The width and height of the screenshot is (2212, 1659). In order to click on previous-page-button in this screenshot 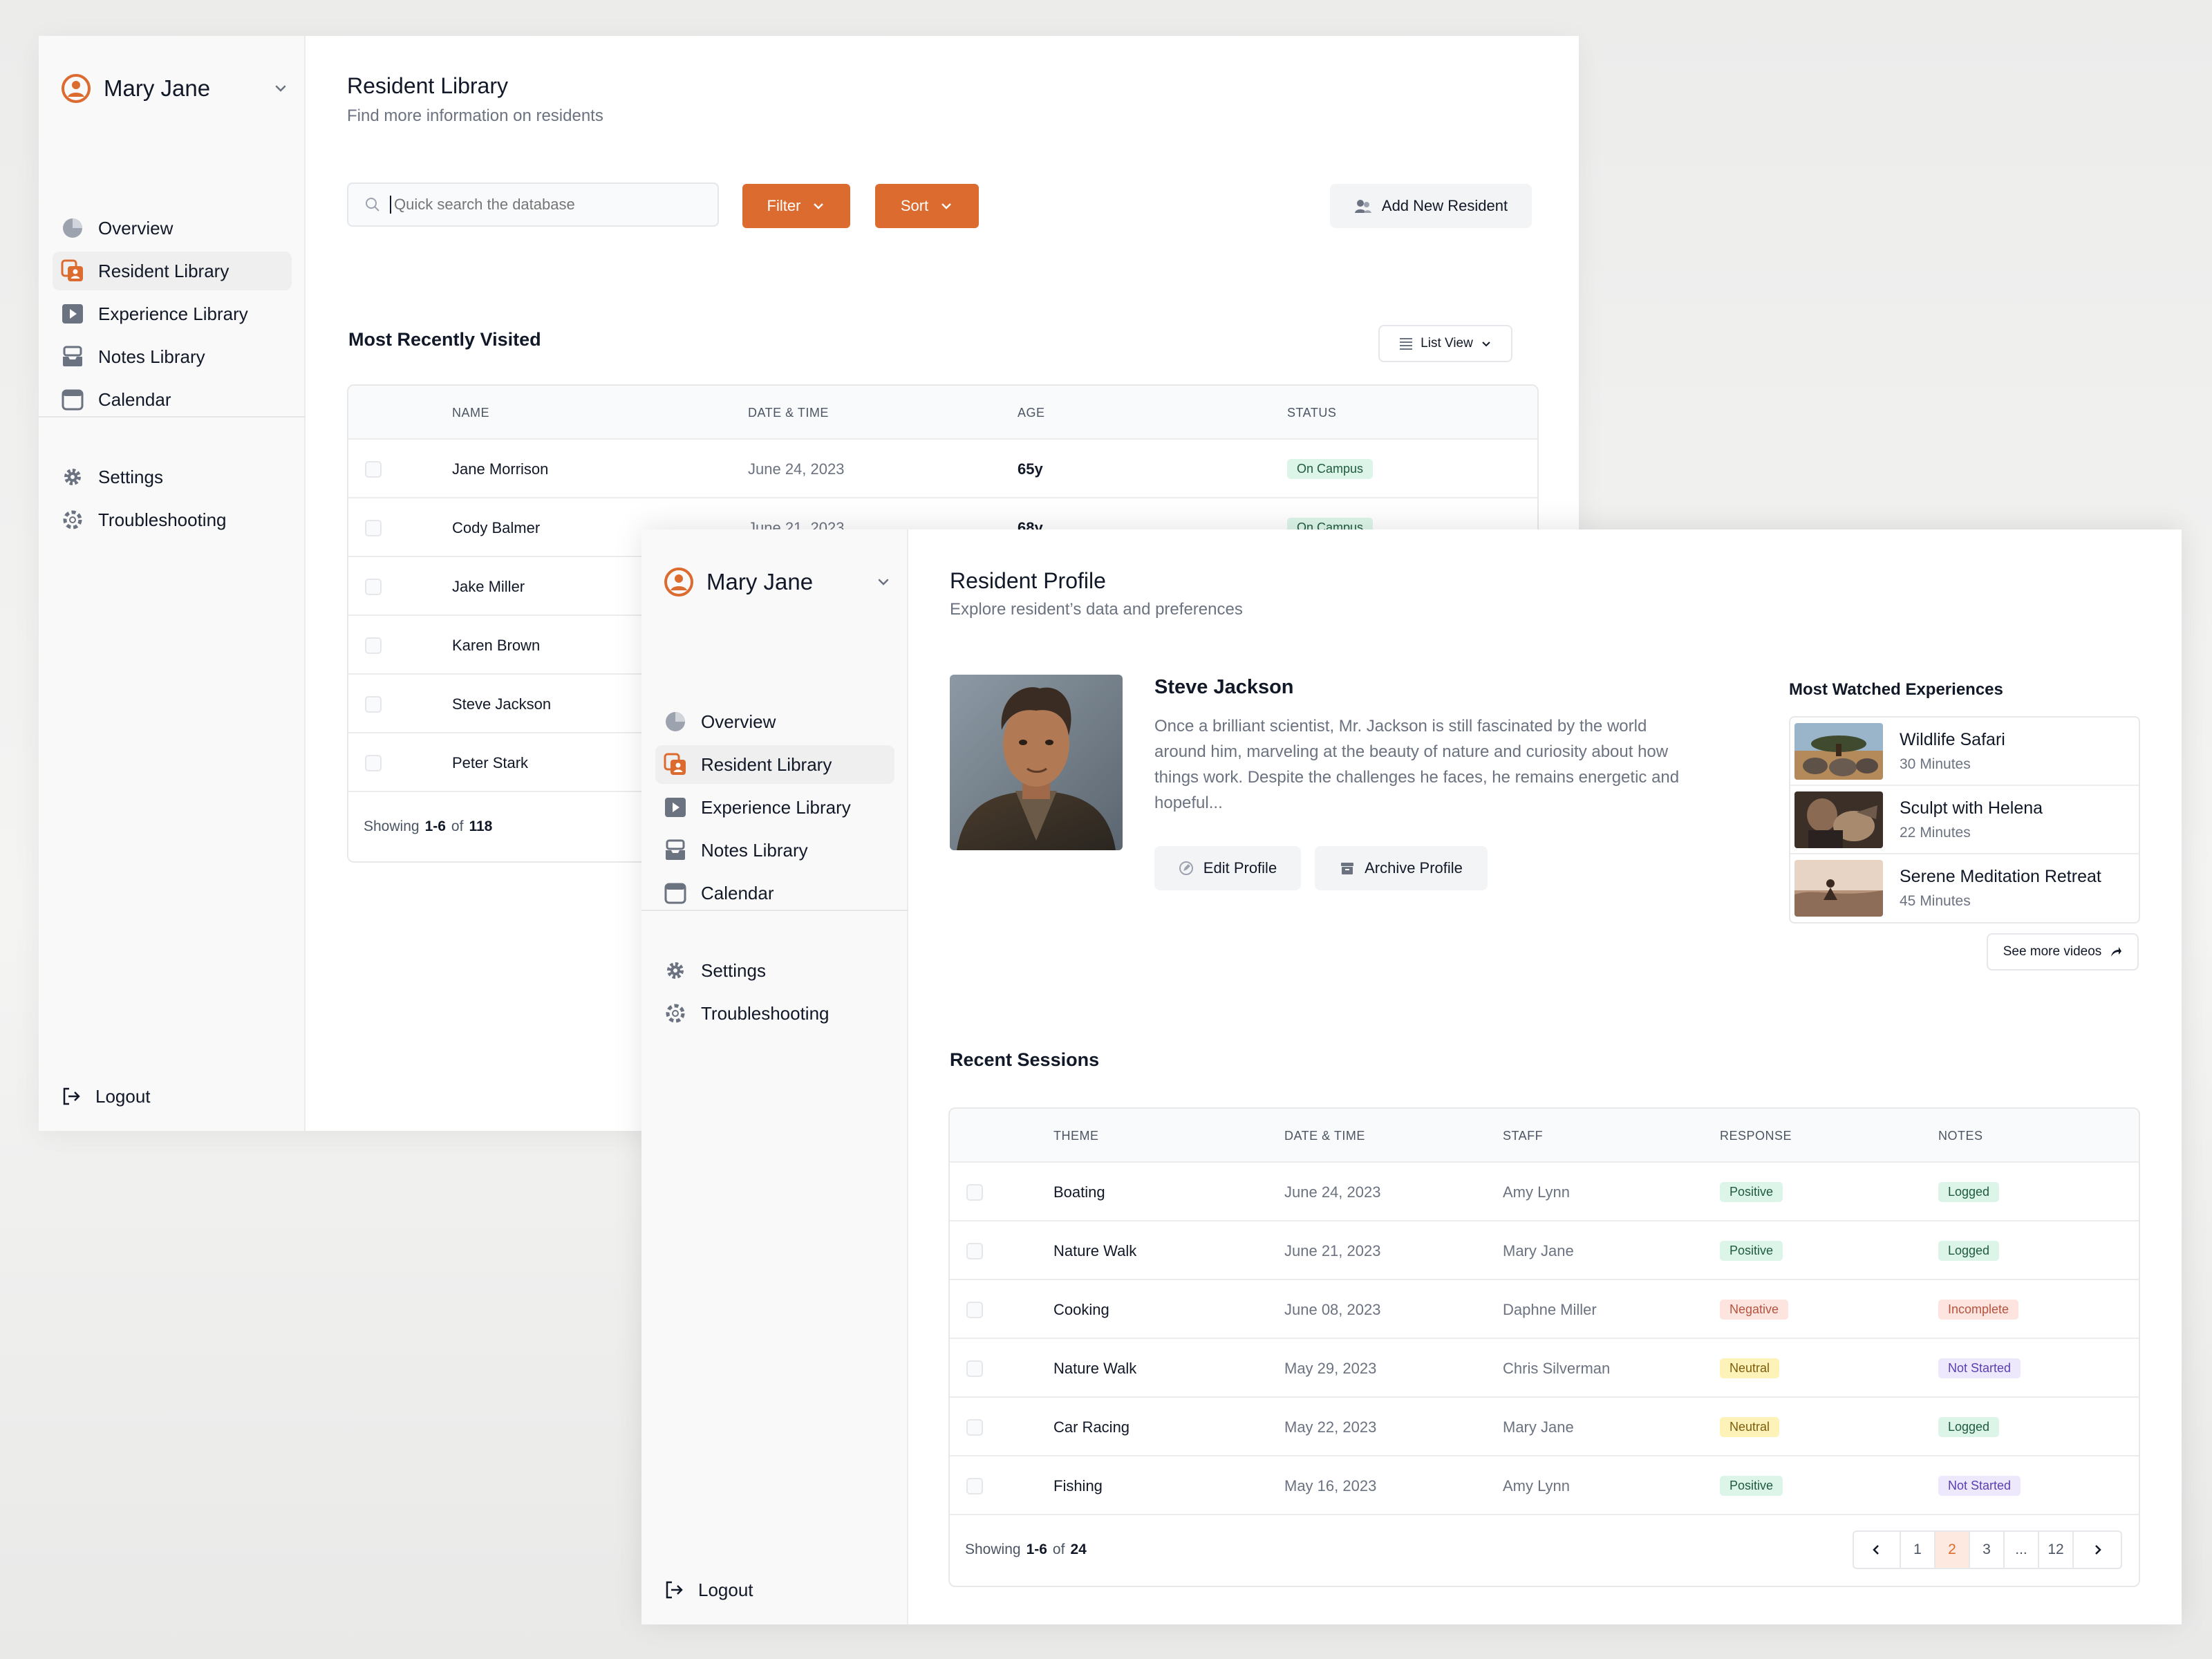, I will do `click(1877, 1550)`.